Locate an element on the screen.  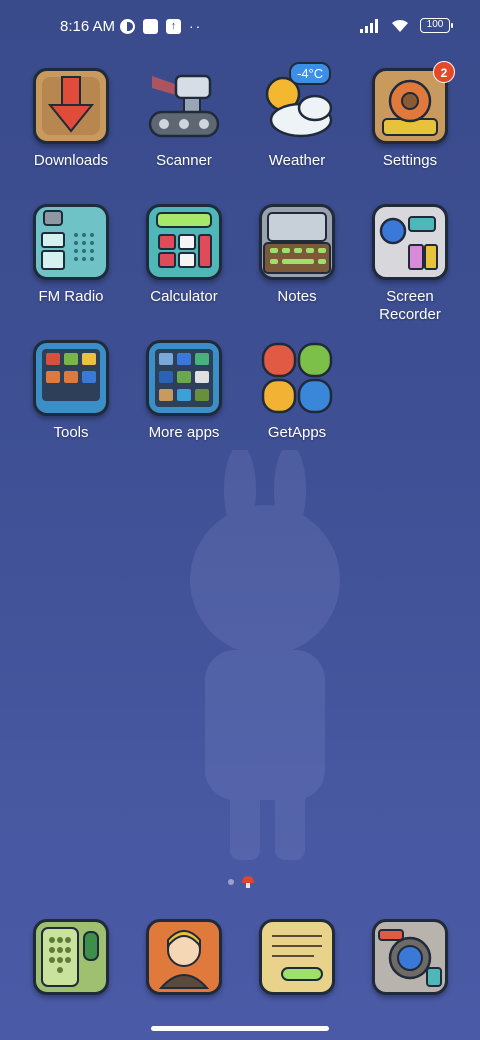
dock-app-camera is located at coordinates (410, 957).